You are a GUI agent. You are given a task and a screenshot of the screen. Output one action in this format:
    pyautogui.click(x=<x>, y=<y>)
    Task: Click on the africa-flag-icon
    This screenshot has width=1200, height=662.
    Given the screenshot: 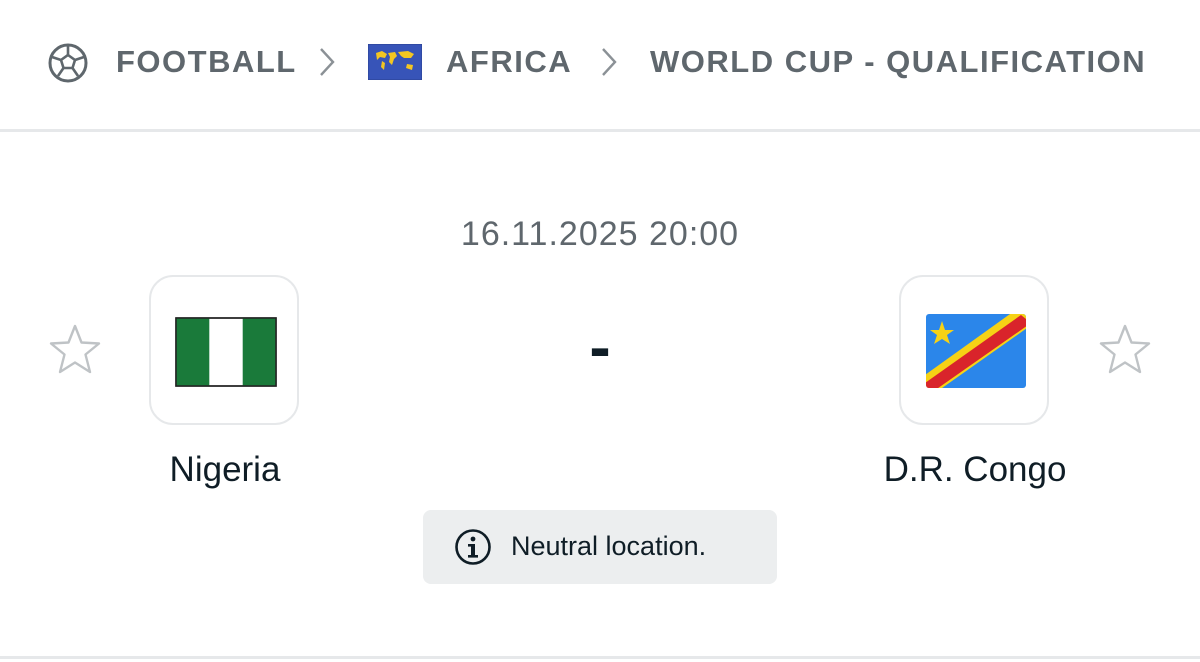 What is the action you would take?
    pyautogui.click(x=395, y=62)
    